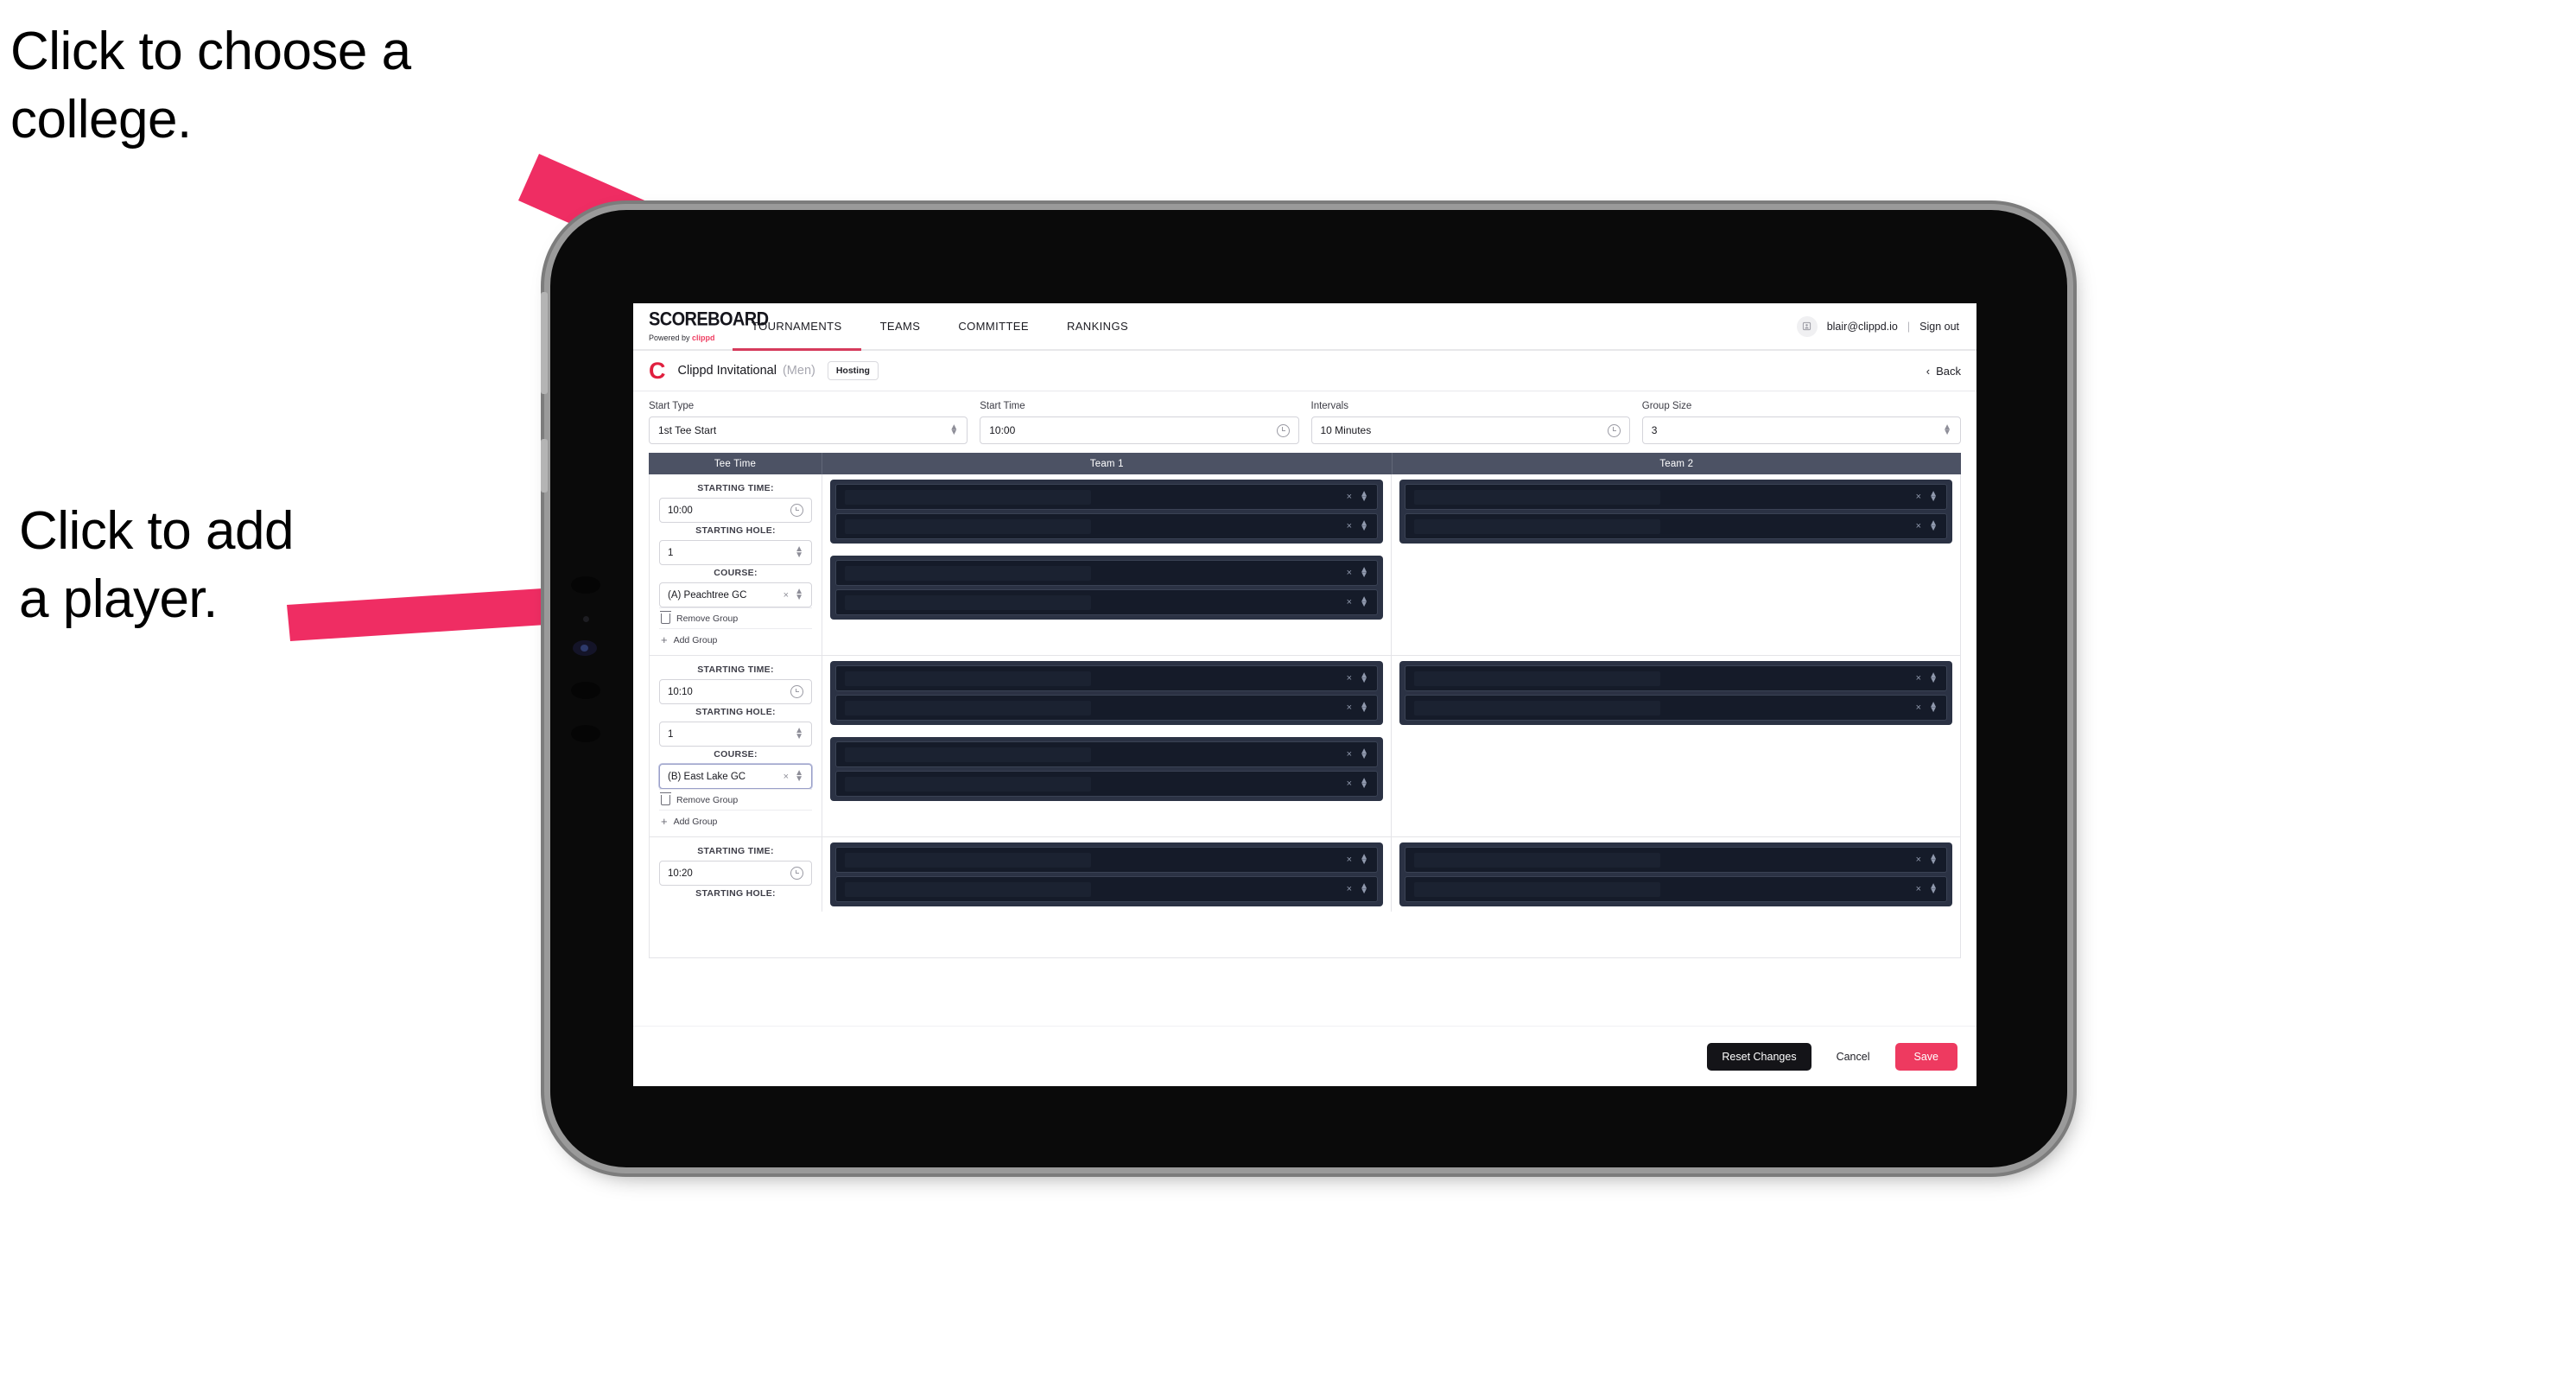 The width and height of the screenshot is (2576, 1386). What do you see at coordinates (793, 595) in the screenshot?
I see `course-field-icons: × ▲ ▼` at bounding box center [793, 595].